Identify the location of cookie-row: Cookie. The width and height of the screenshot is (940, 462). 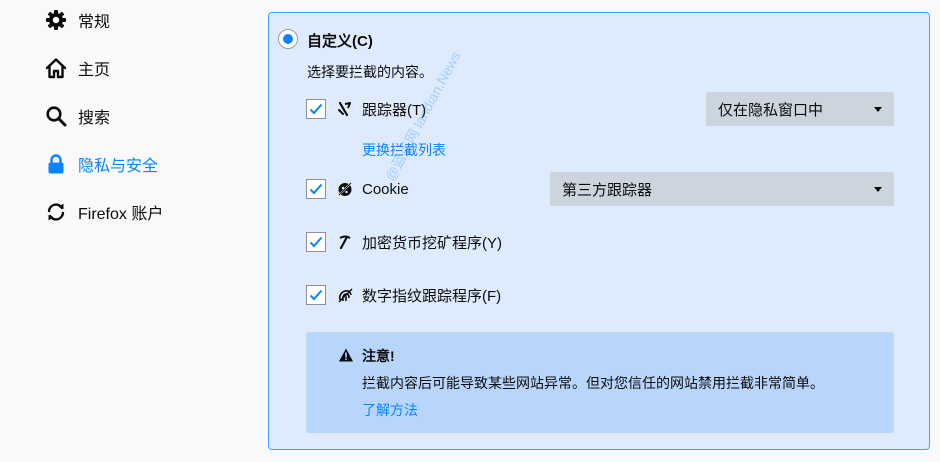
(357, 189).